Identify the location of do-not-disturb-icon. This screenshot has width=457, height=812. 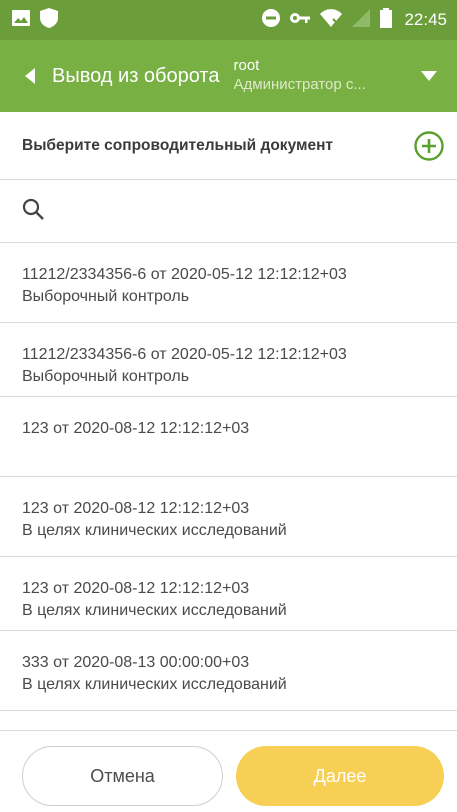
(271, 20).